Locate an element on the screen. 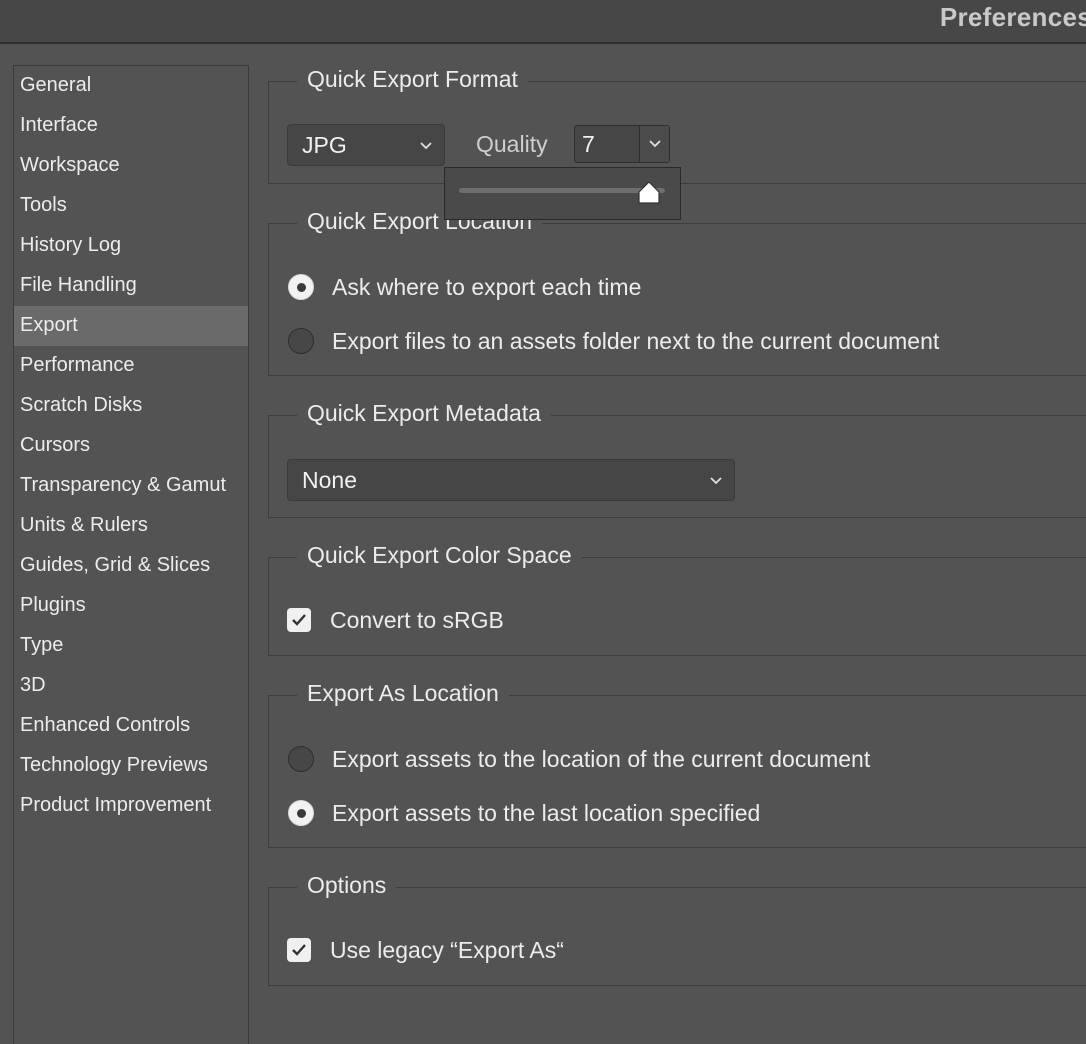  radio-assets-folder is located at coordinates (301, 341).